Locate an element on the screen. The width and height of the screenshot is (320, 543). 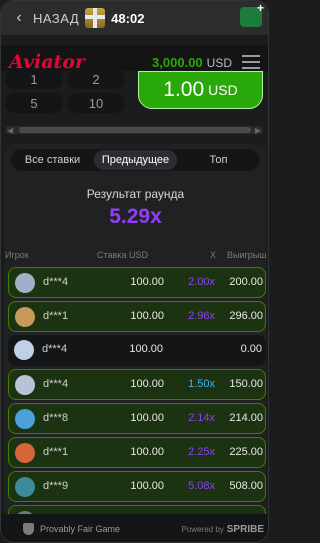
multiplier: 5.08x is located at coordinates (201, 486).